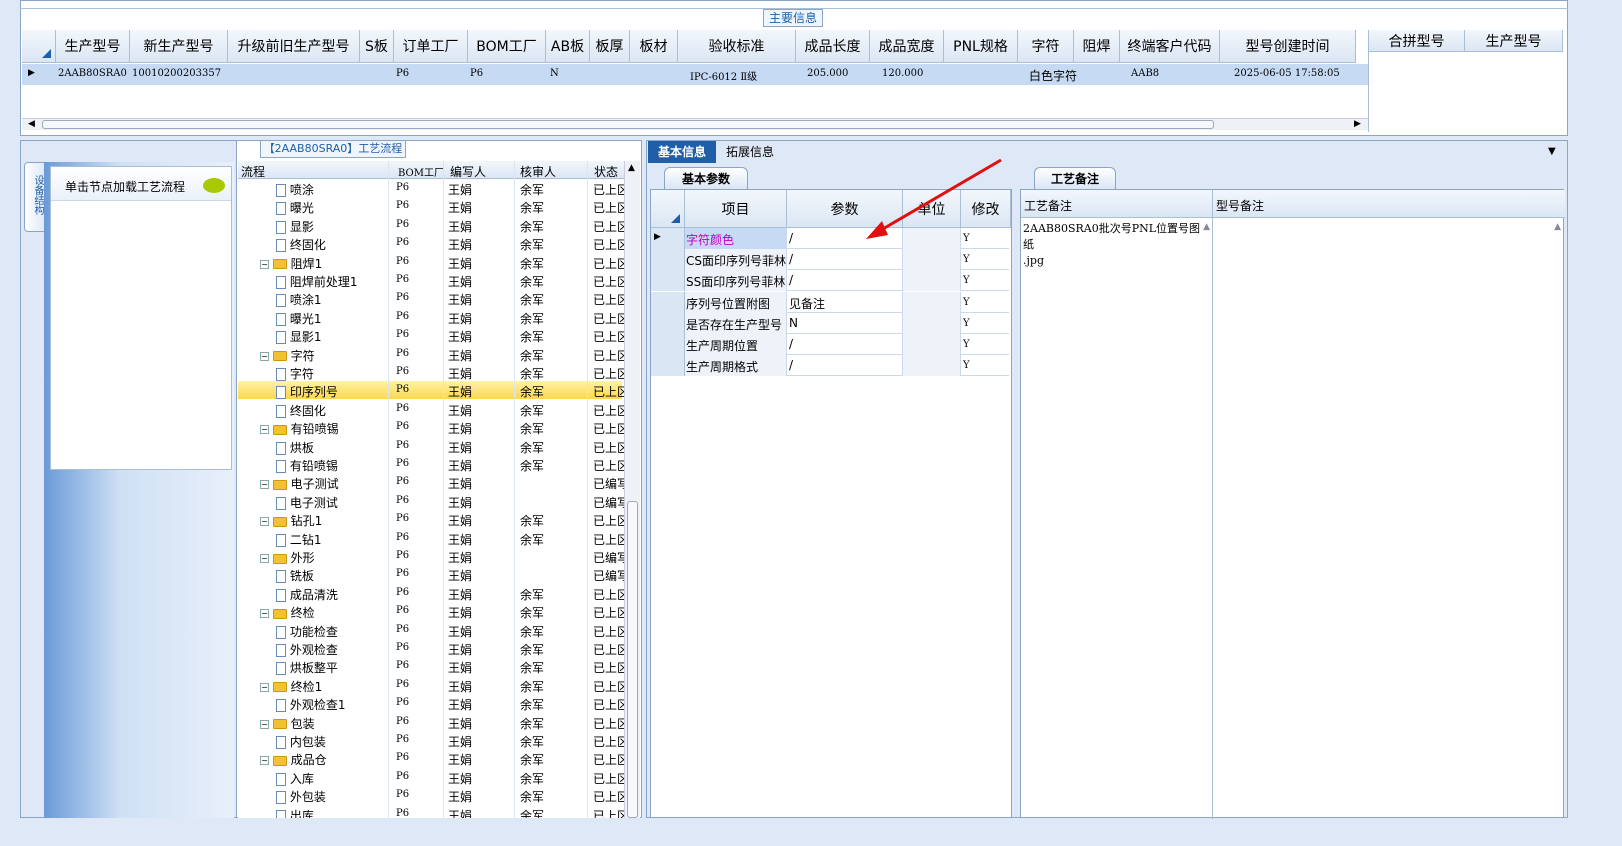 This screenshot has width=1622, height=846. Describe the element at coordinates (907, 46) in the screenshot. I see `top-col-header: 成品宽度` at that location.